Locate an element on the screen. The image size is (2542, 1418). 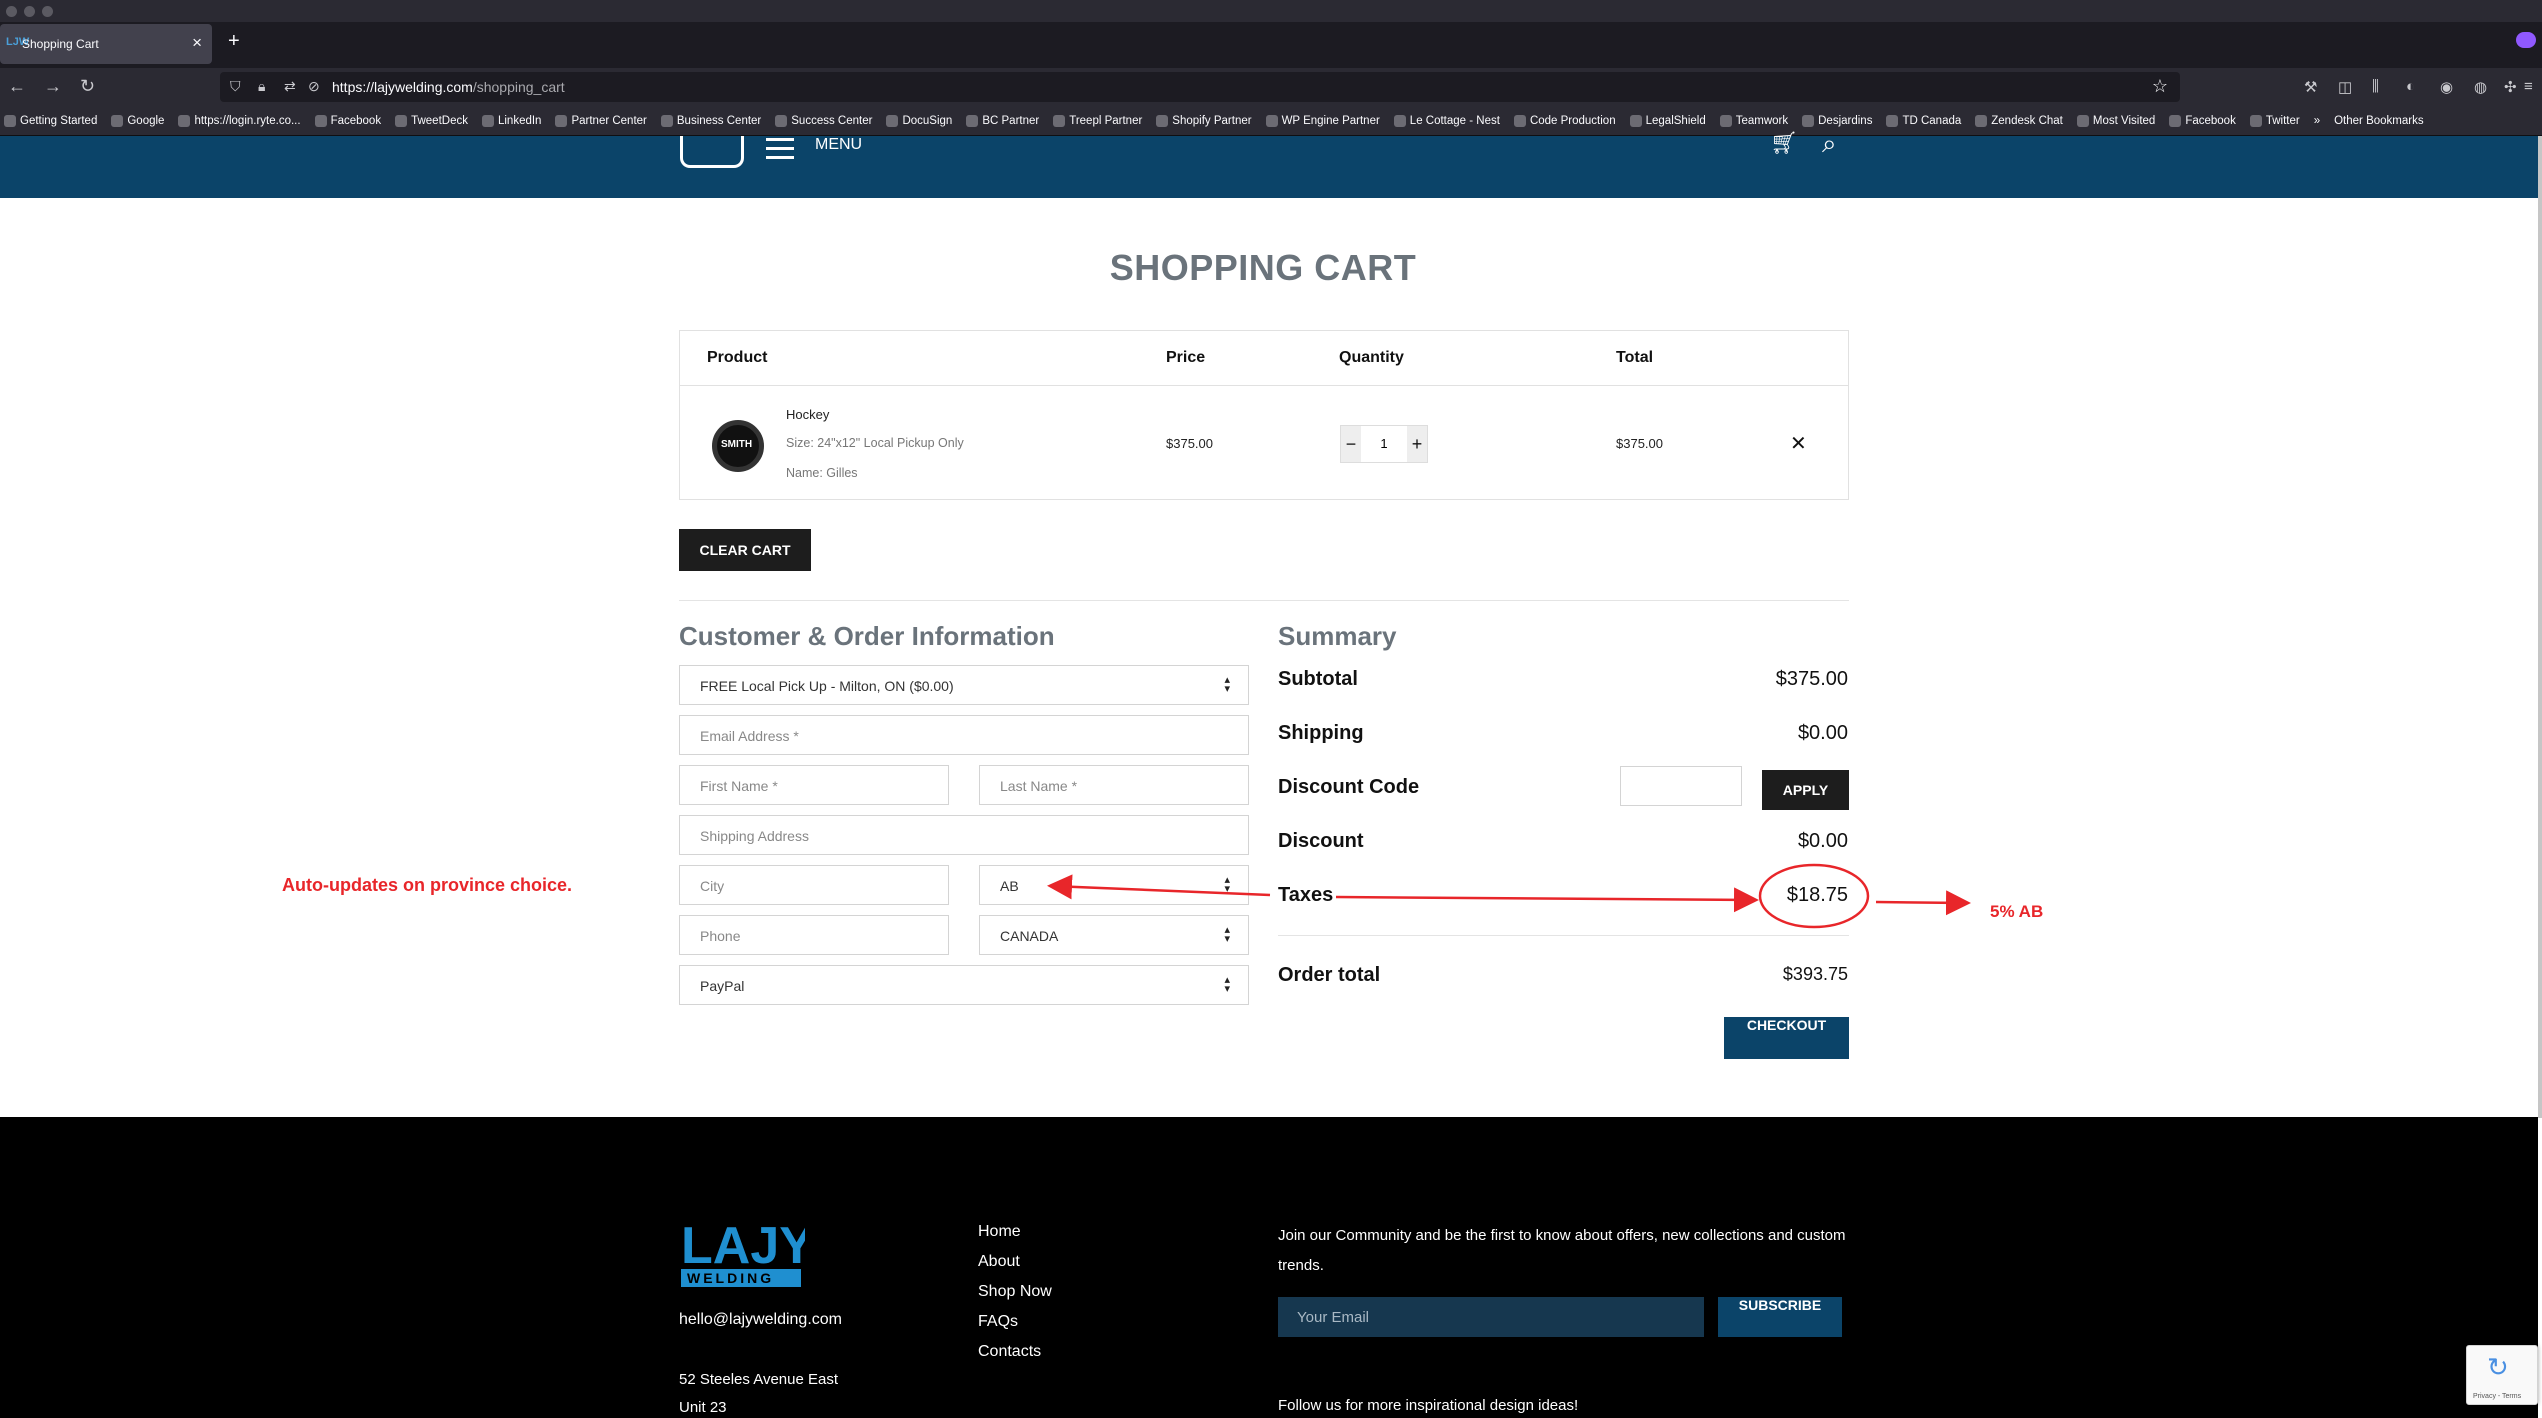
footer-email: hello@lajywelding.com is located at coordinates (760, 1320).